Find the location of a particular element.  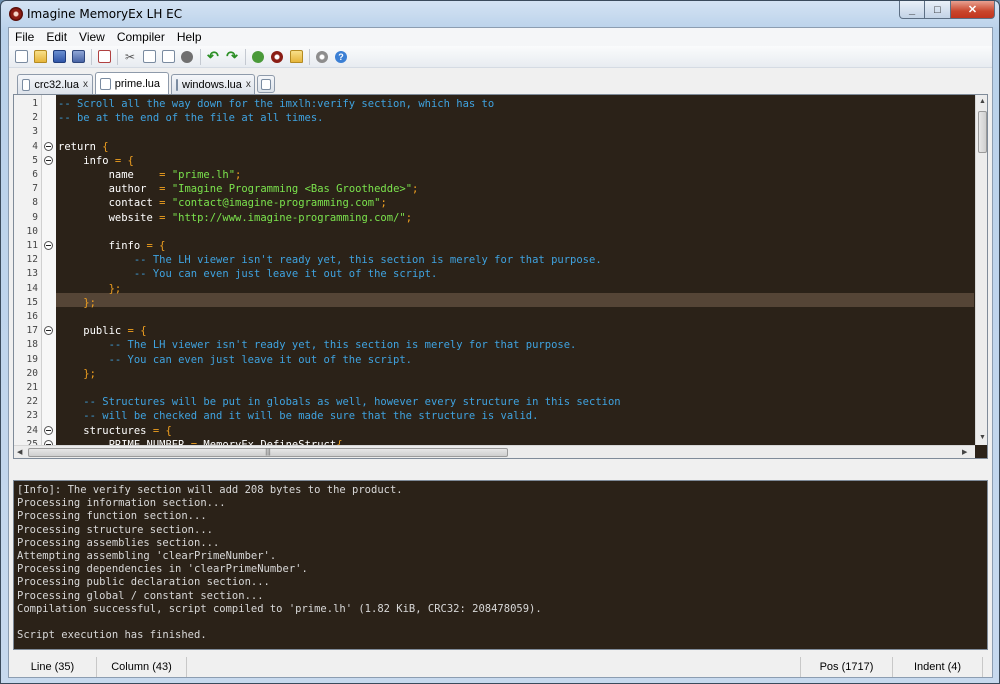

line-number: 1 is located at coordinates (35, 103).